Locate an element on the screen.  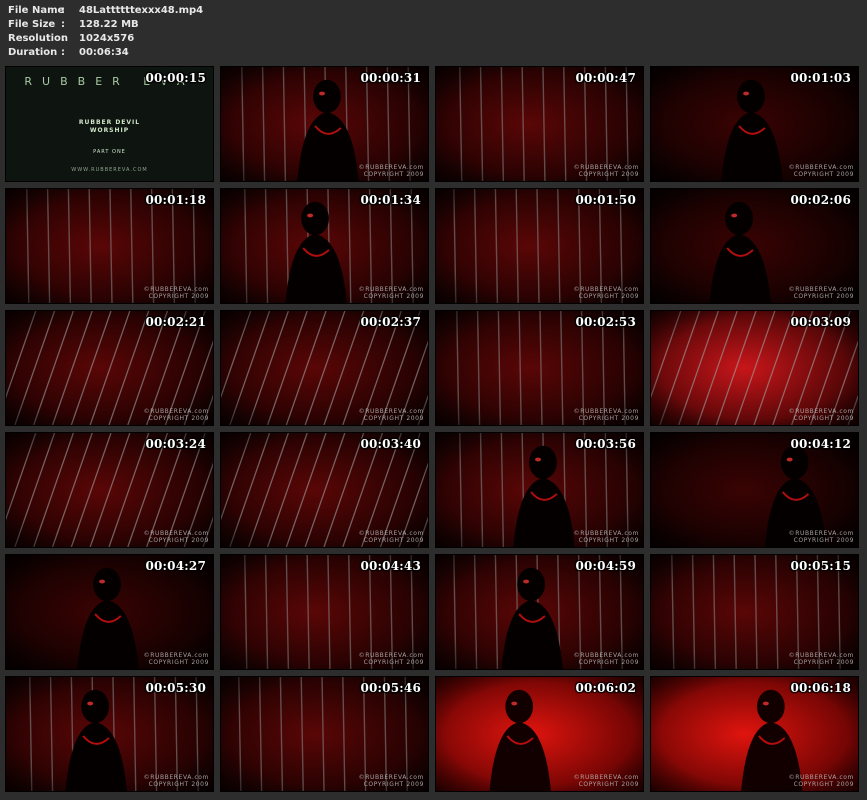
file-size-value: 128.22 MB is located at coordinates (109, 24).